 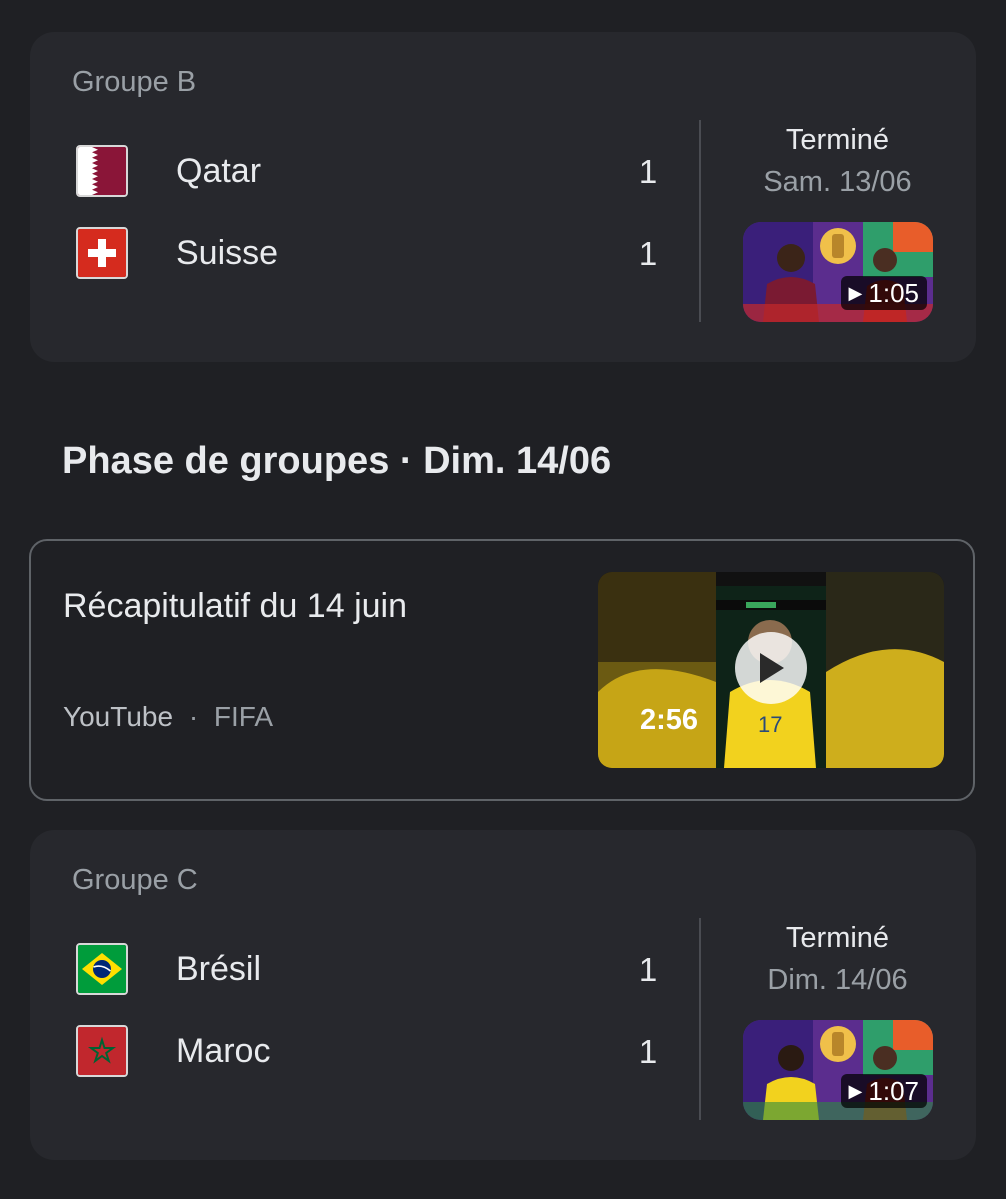 I want to click on team-name: Qatar, so click(x=219, y=170).